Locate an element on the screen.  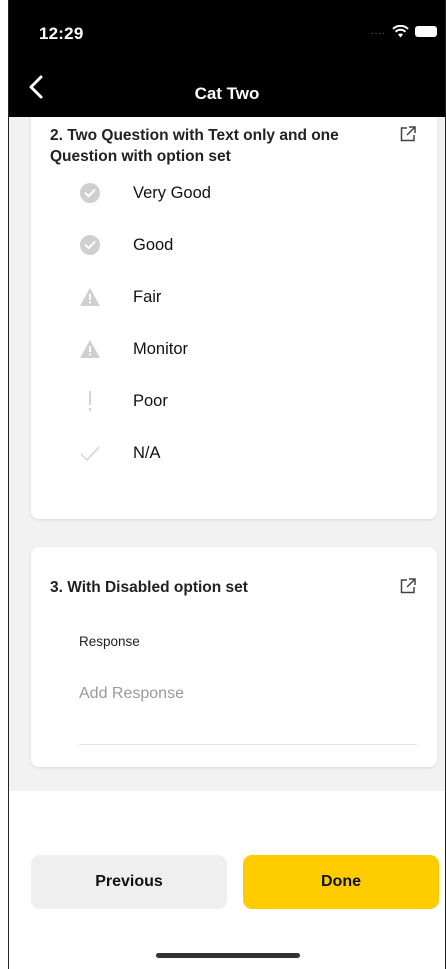
option-very-good: Very Good is located at coordinates (145, 193).